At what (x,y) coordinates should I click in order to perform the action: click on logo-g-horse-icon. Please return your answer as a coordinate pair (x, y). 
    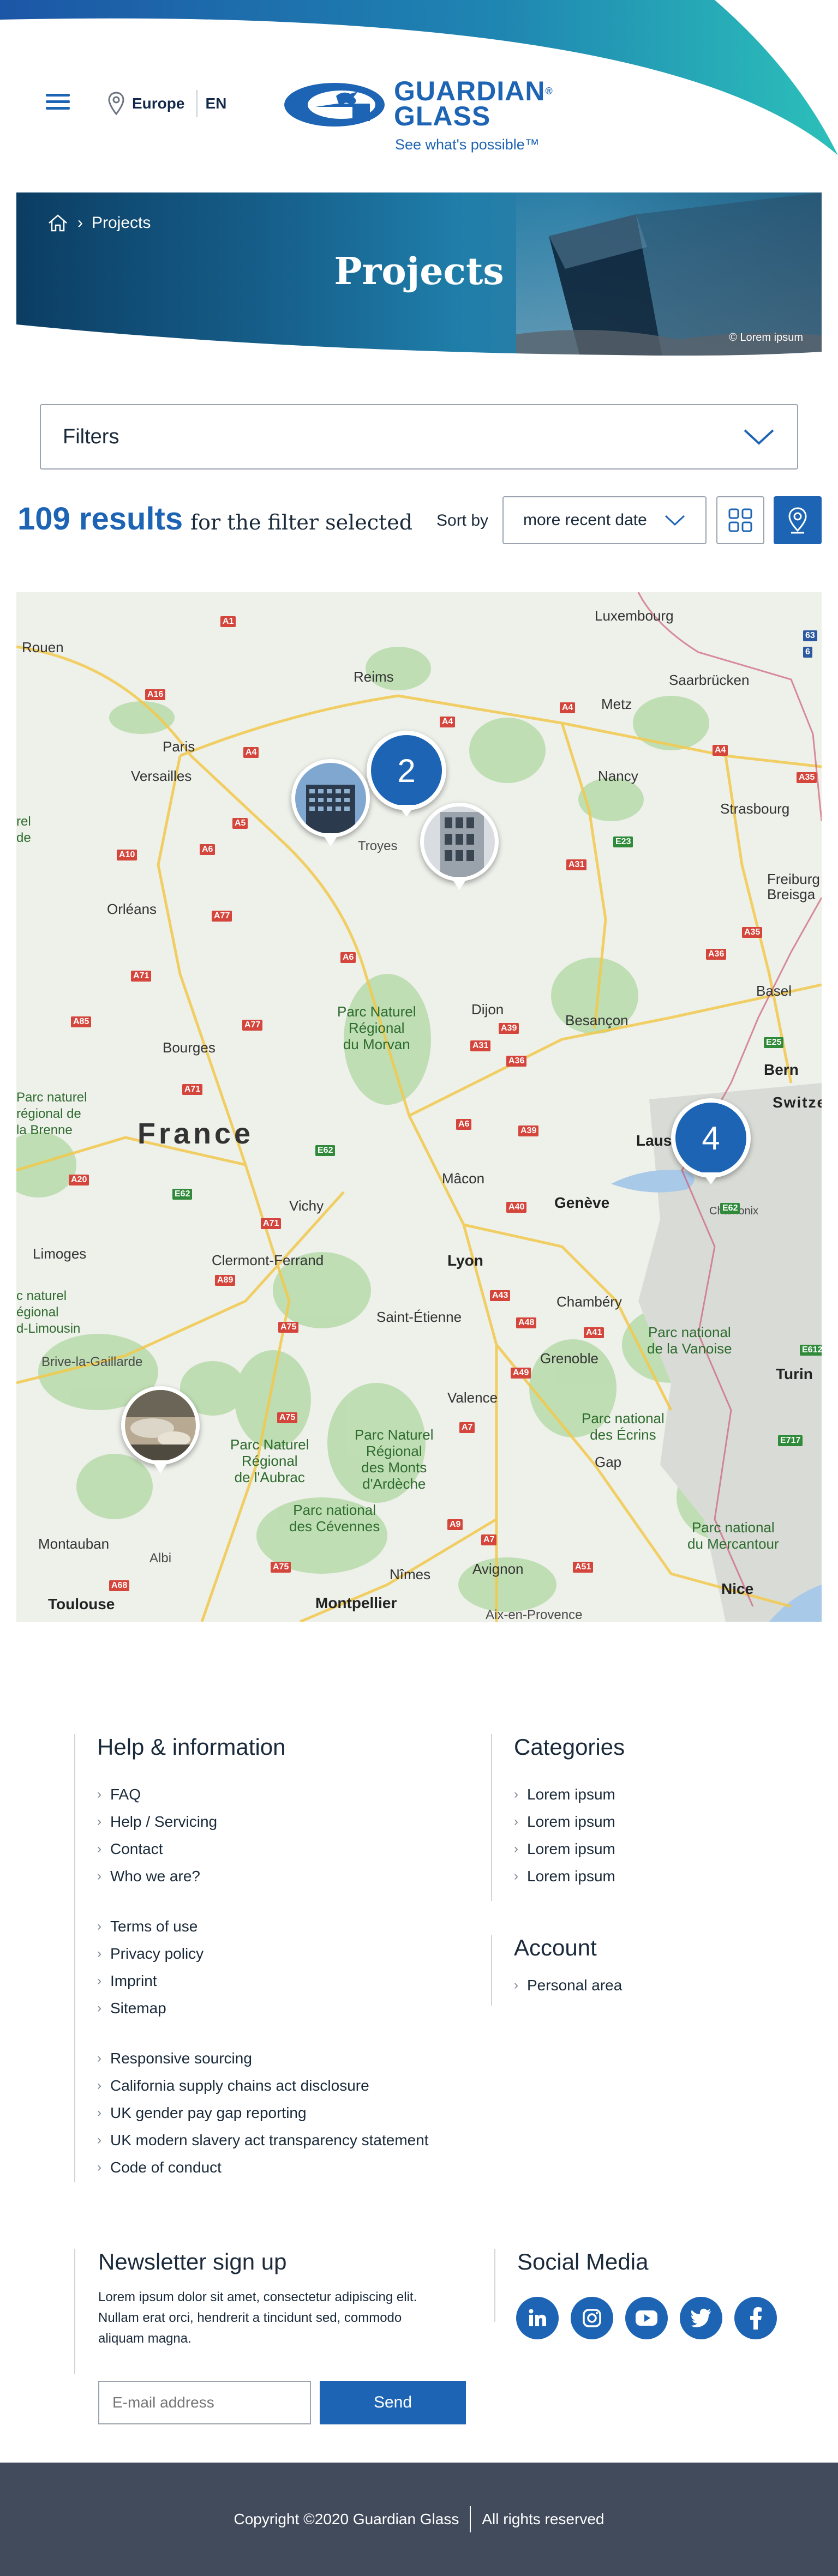
    Looking at the image, I should click on (334, 105).